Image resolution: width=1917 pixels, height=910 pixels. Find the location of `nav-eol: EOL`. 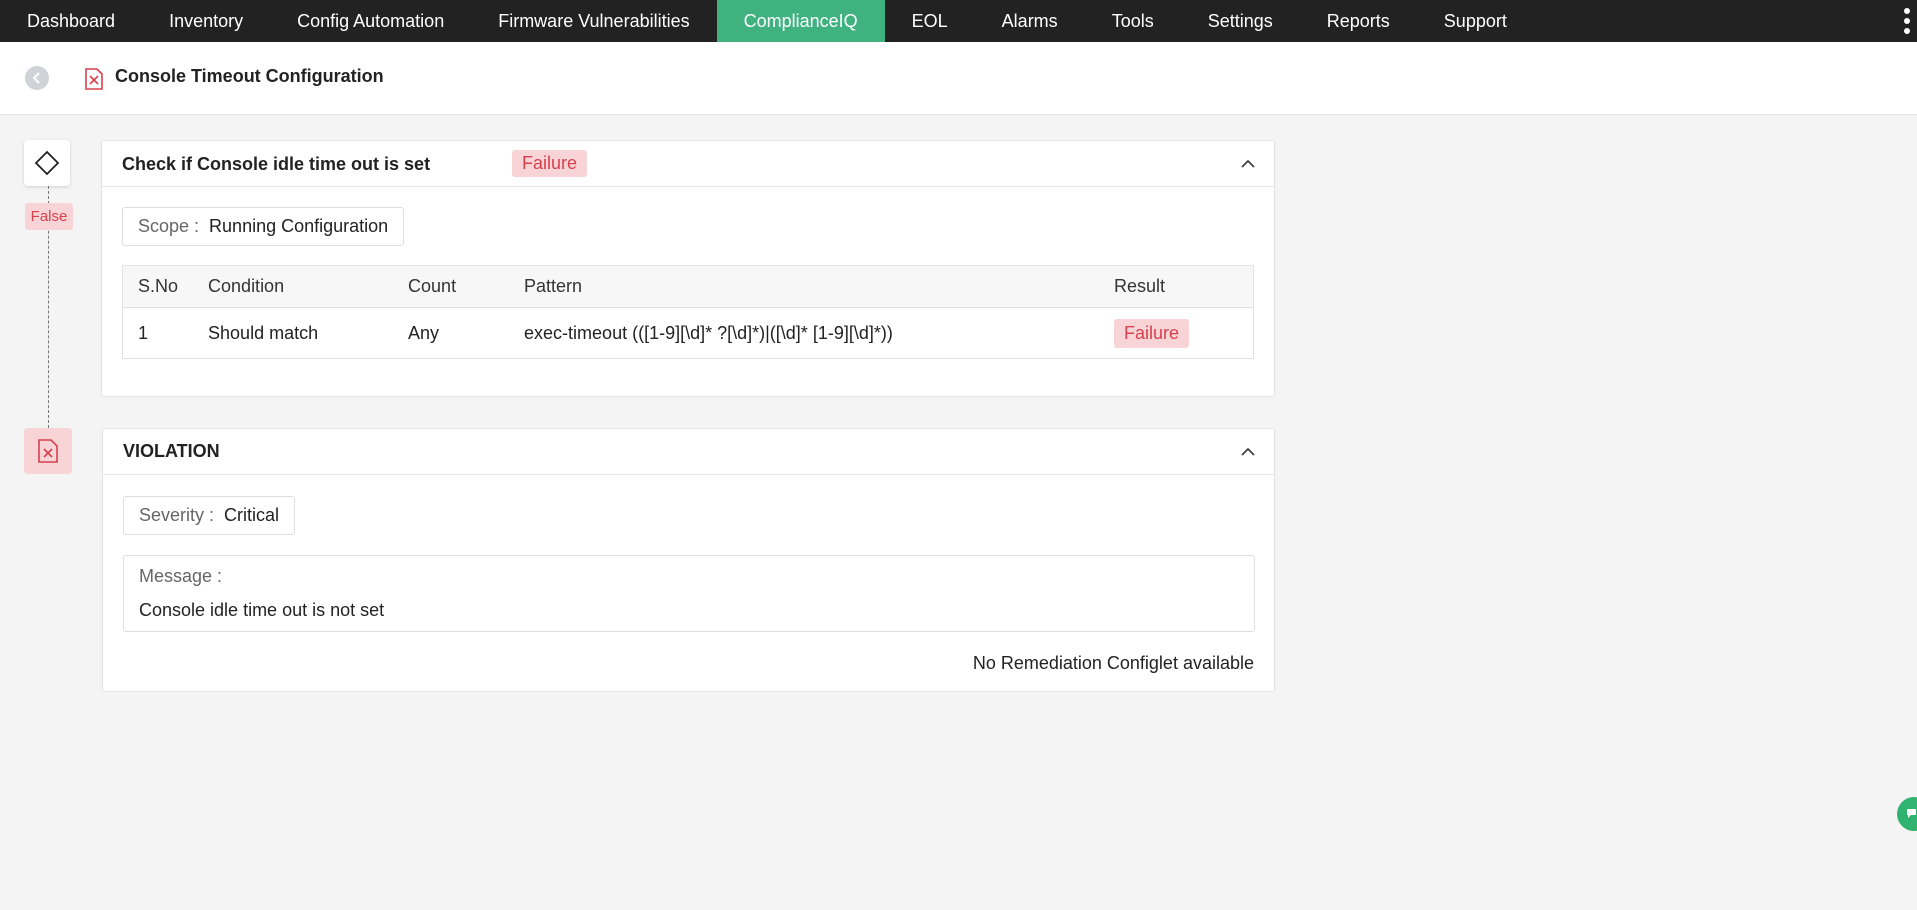

nav-eol: EOL is located at coordinates (930, 21).